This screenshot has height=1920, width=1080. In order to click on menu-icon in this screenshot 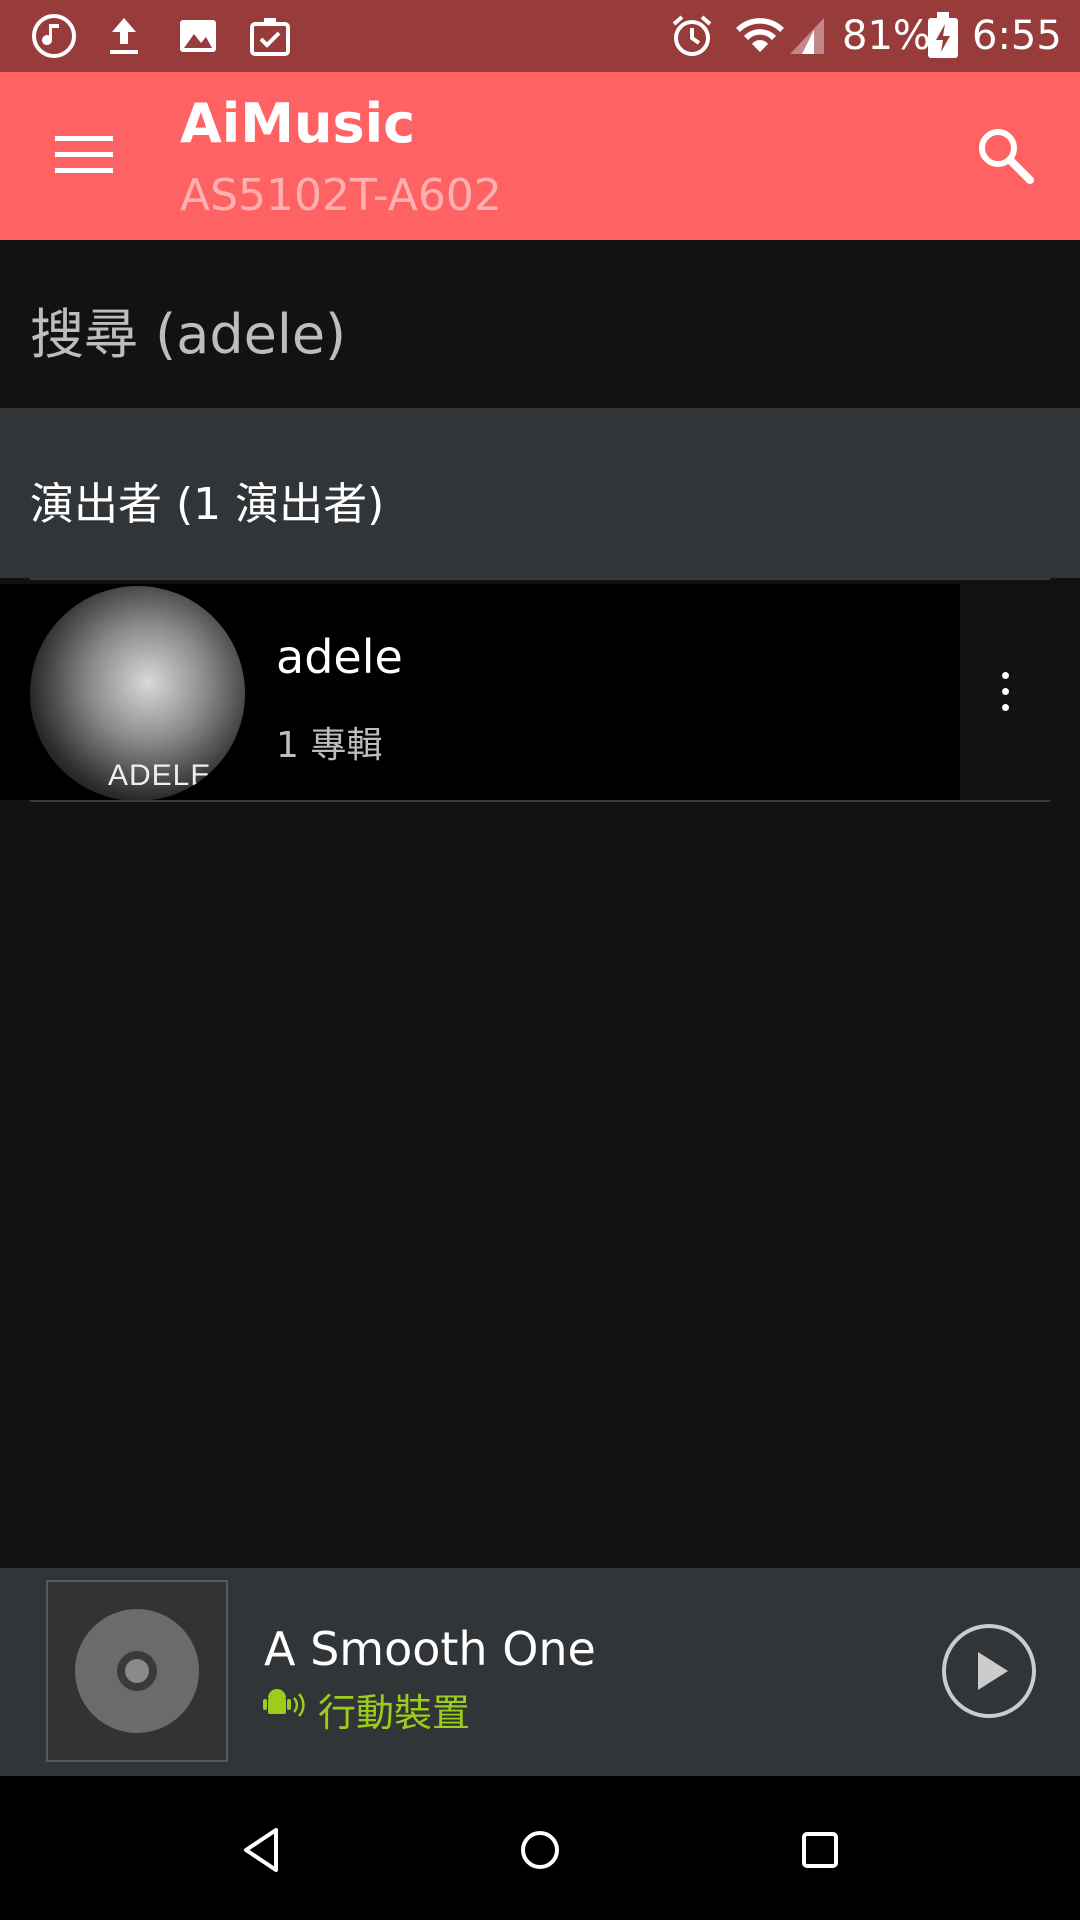, I will do `click(85, 155)`.